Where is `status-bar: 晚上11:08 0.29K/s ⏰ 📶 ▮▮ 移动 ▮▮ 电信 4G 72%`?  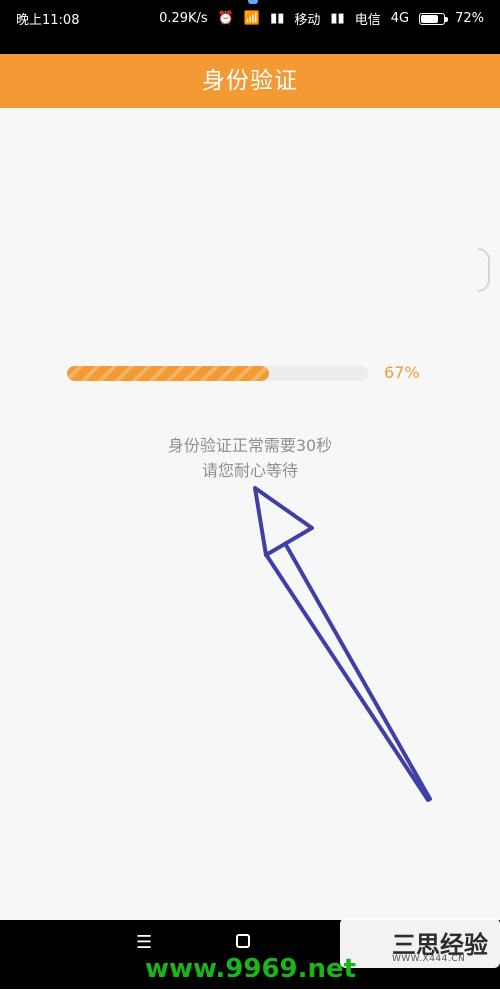 status-bar: 晚上11:08 0.29K/s ⏰ 📶 ▮▮ 移动 ▮▮ 电信 4G 72% is located at coordinates (250, 27).